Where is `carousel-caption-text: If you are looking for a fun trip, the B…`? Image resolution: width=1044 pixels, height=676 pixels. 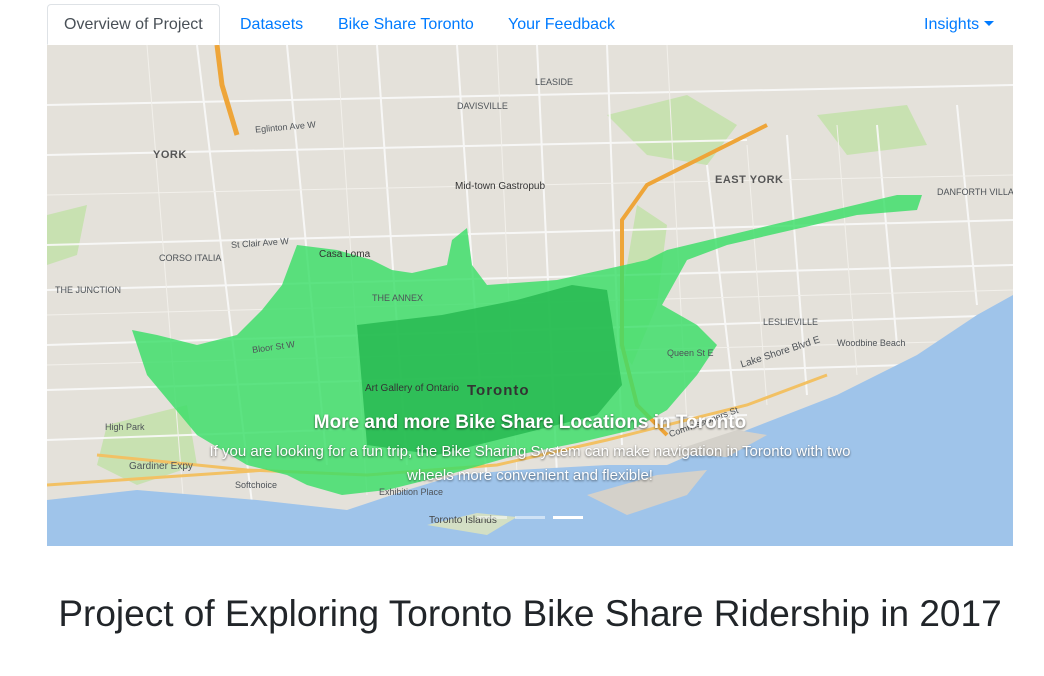 carousel-caption-text: If you are looking for a fun trip, the B… is located at coordinates (530, 463).